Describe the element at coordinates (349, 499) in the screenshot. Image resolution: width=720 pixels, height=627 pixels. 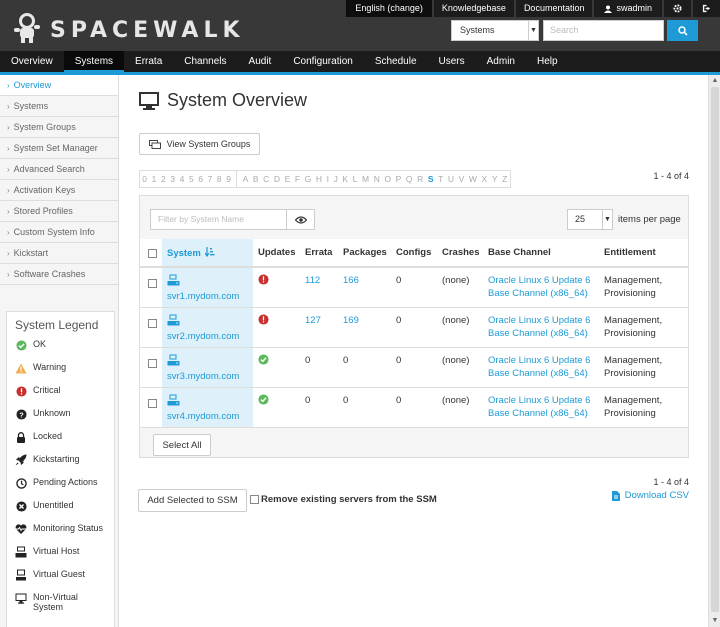
I see `remove-existing-ssm-label: Remove existing servers from the SSM` at that location.